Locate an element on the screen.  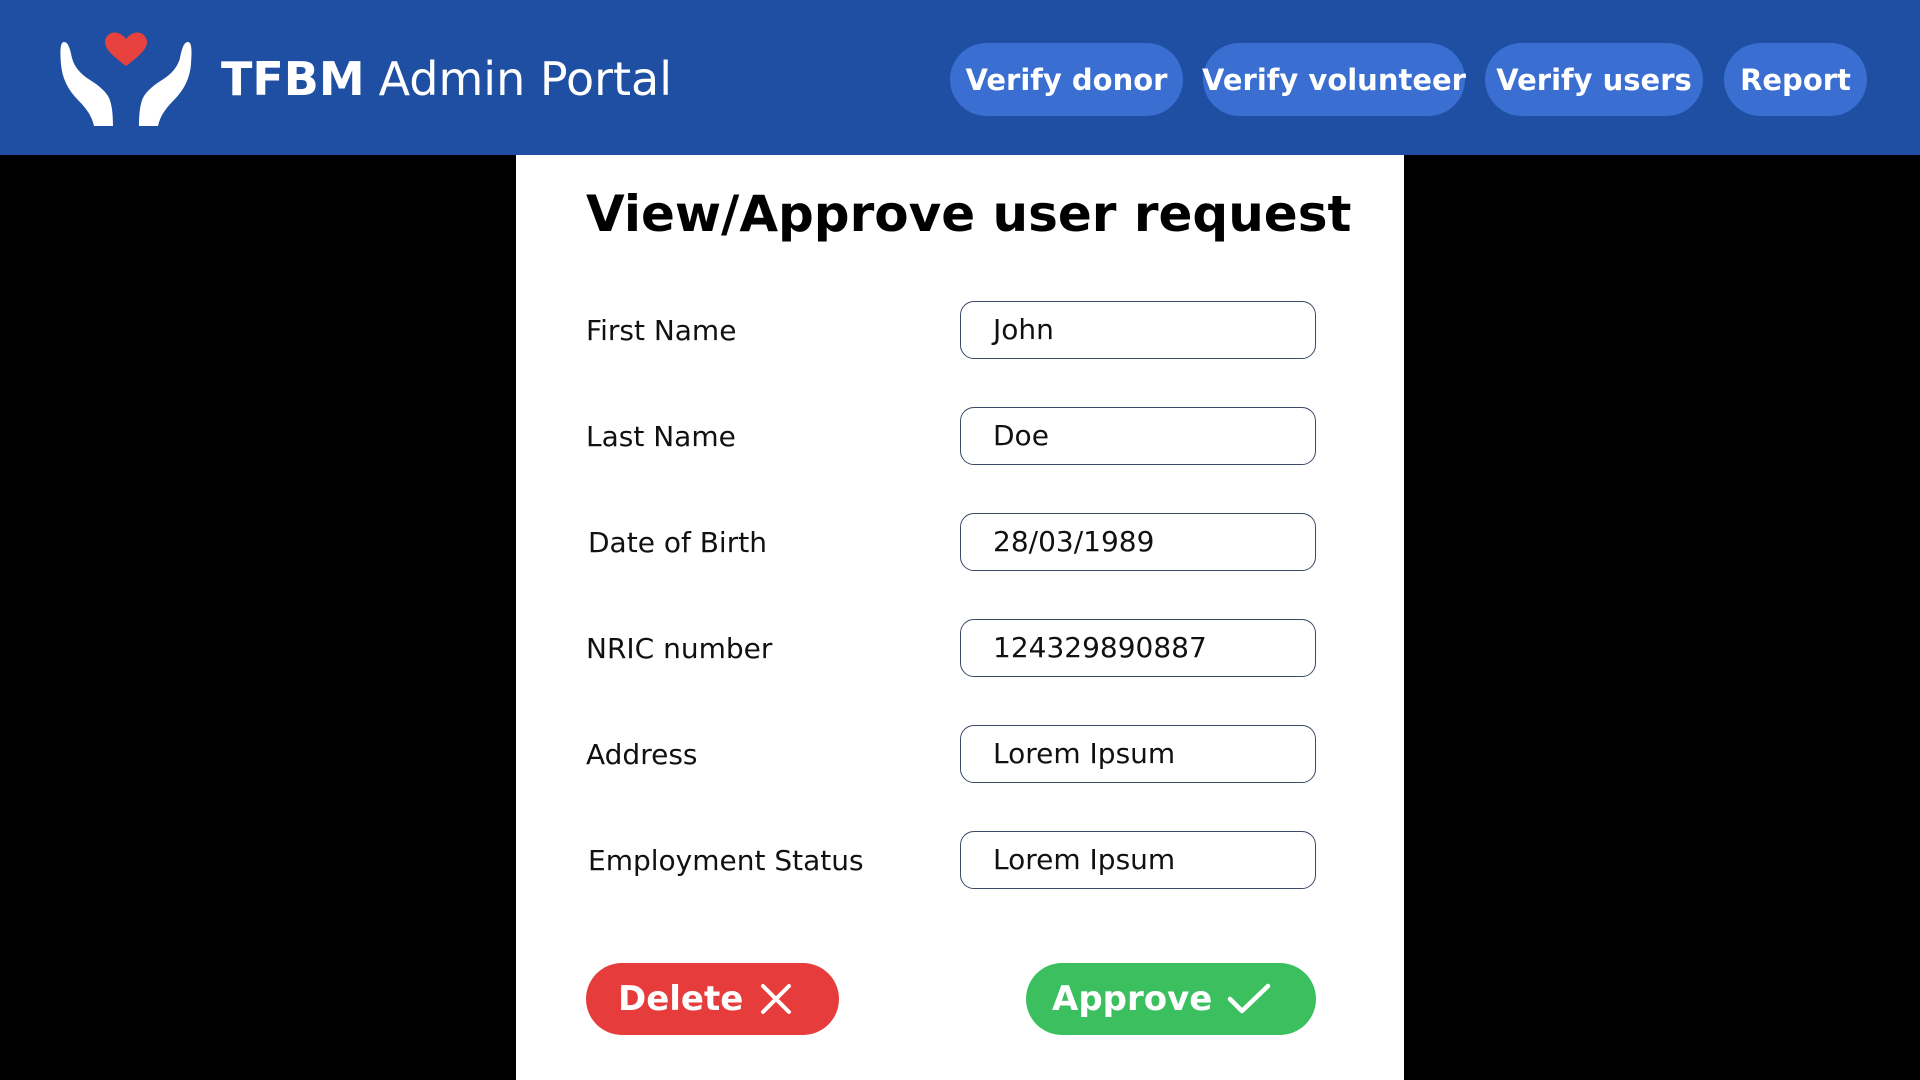
nric-number-label: NRIC number is located at coordinates (679, 648).